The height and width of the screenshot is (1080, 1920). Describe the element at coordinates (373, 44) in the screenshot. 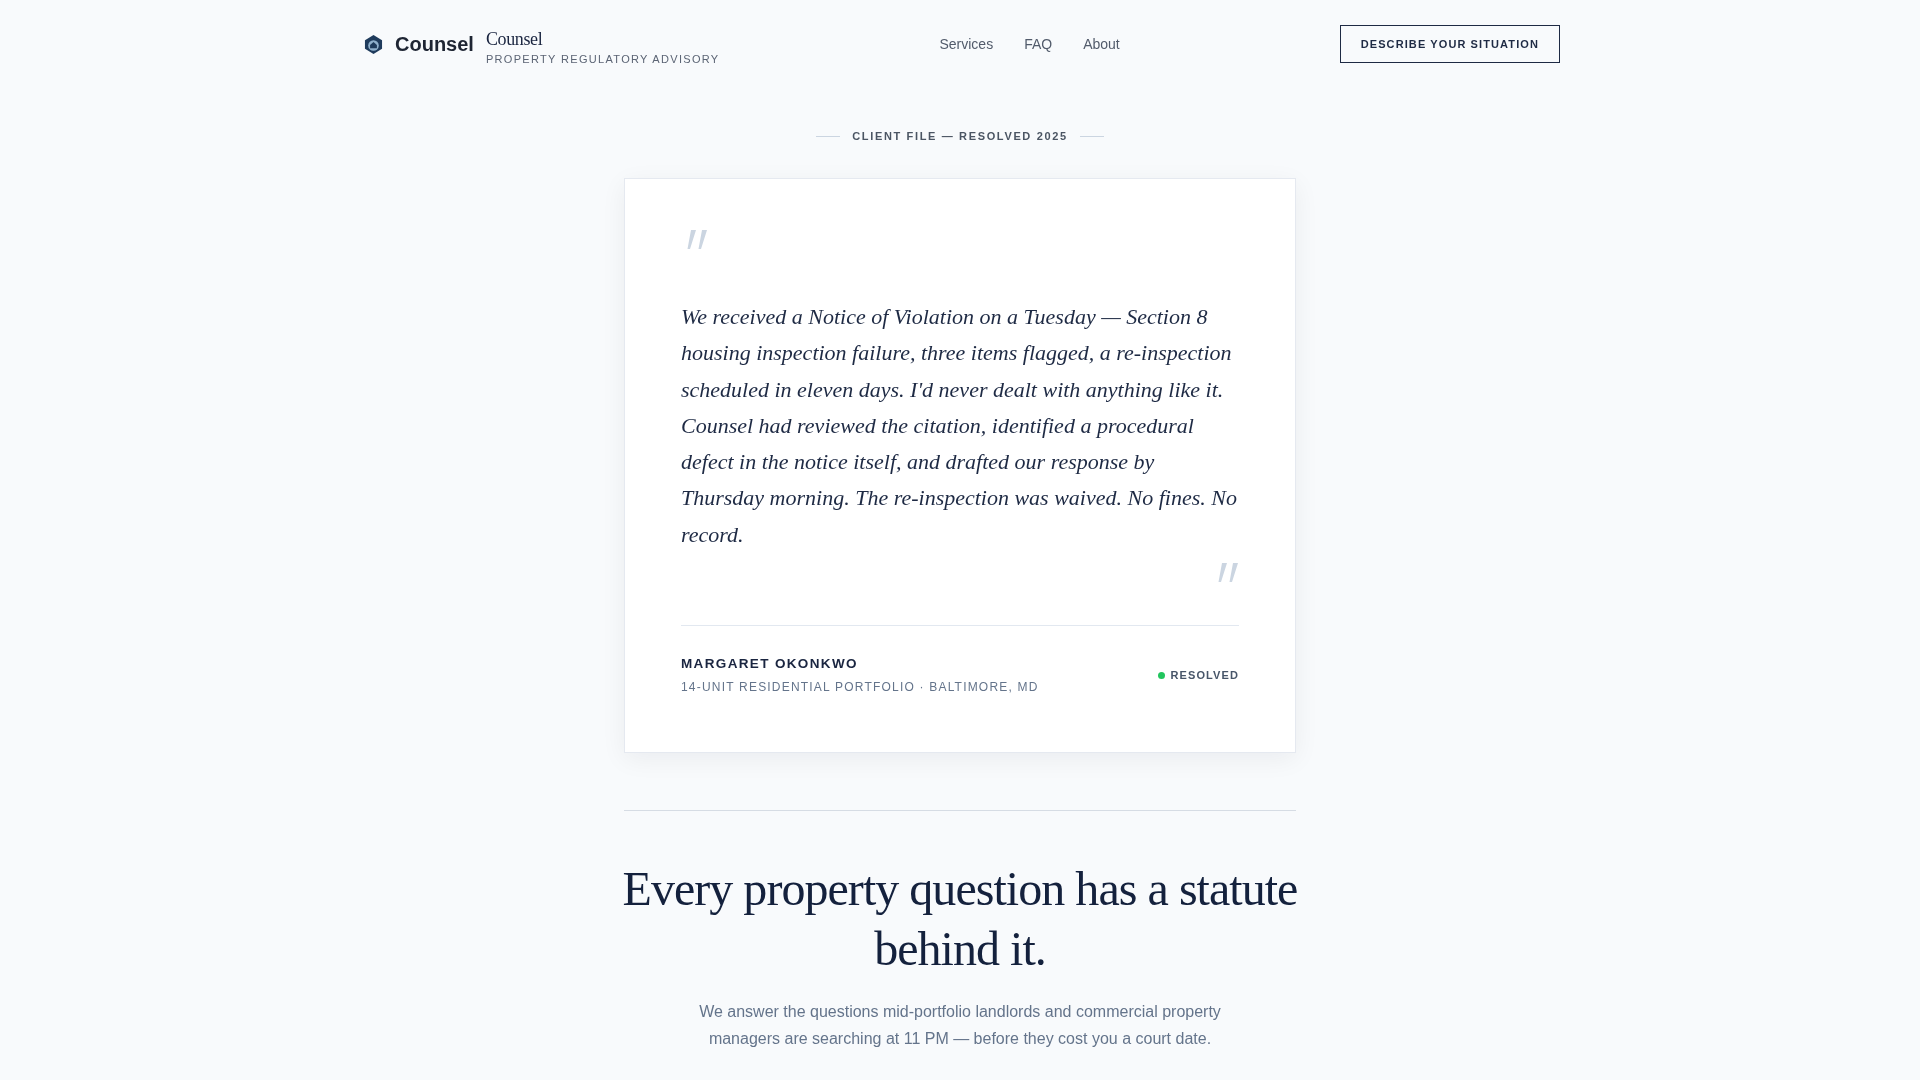

I see `house-icon` at that location.